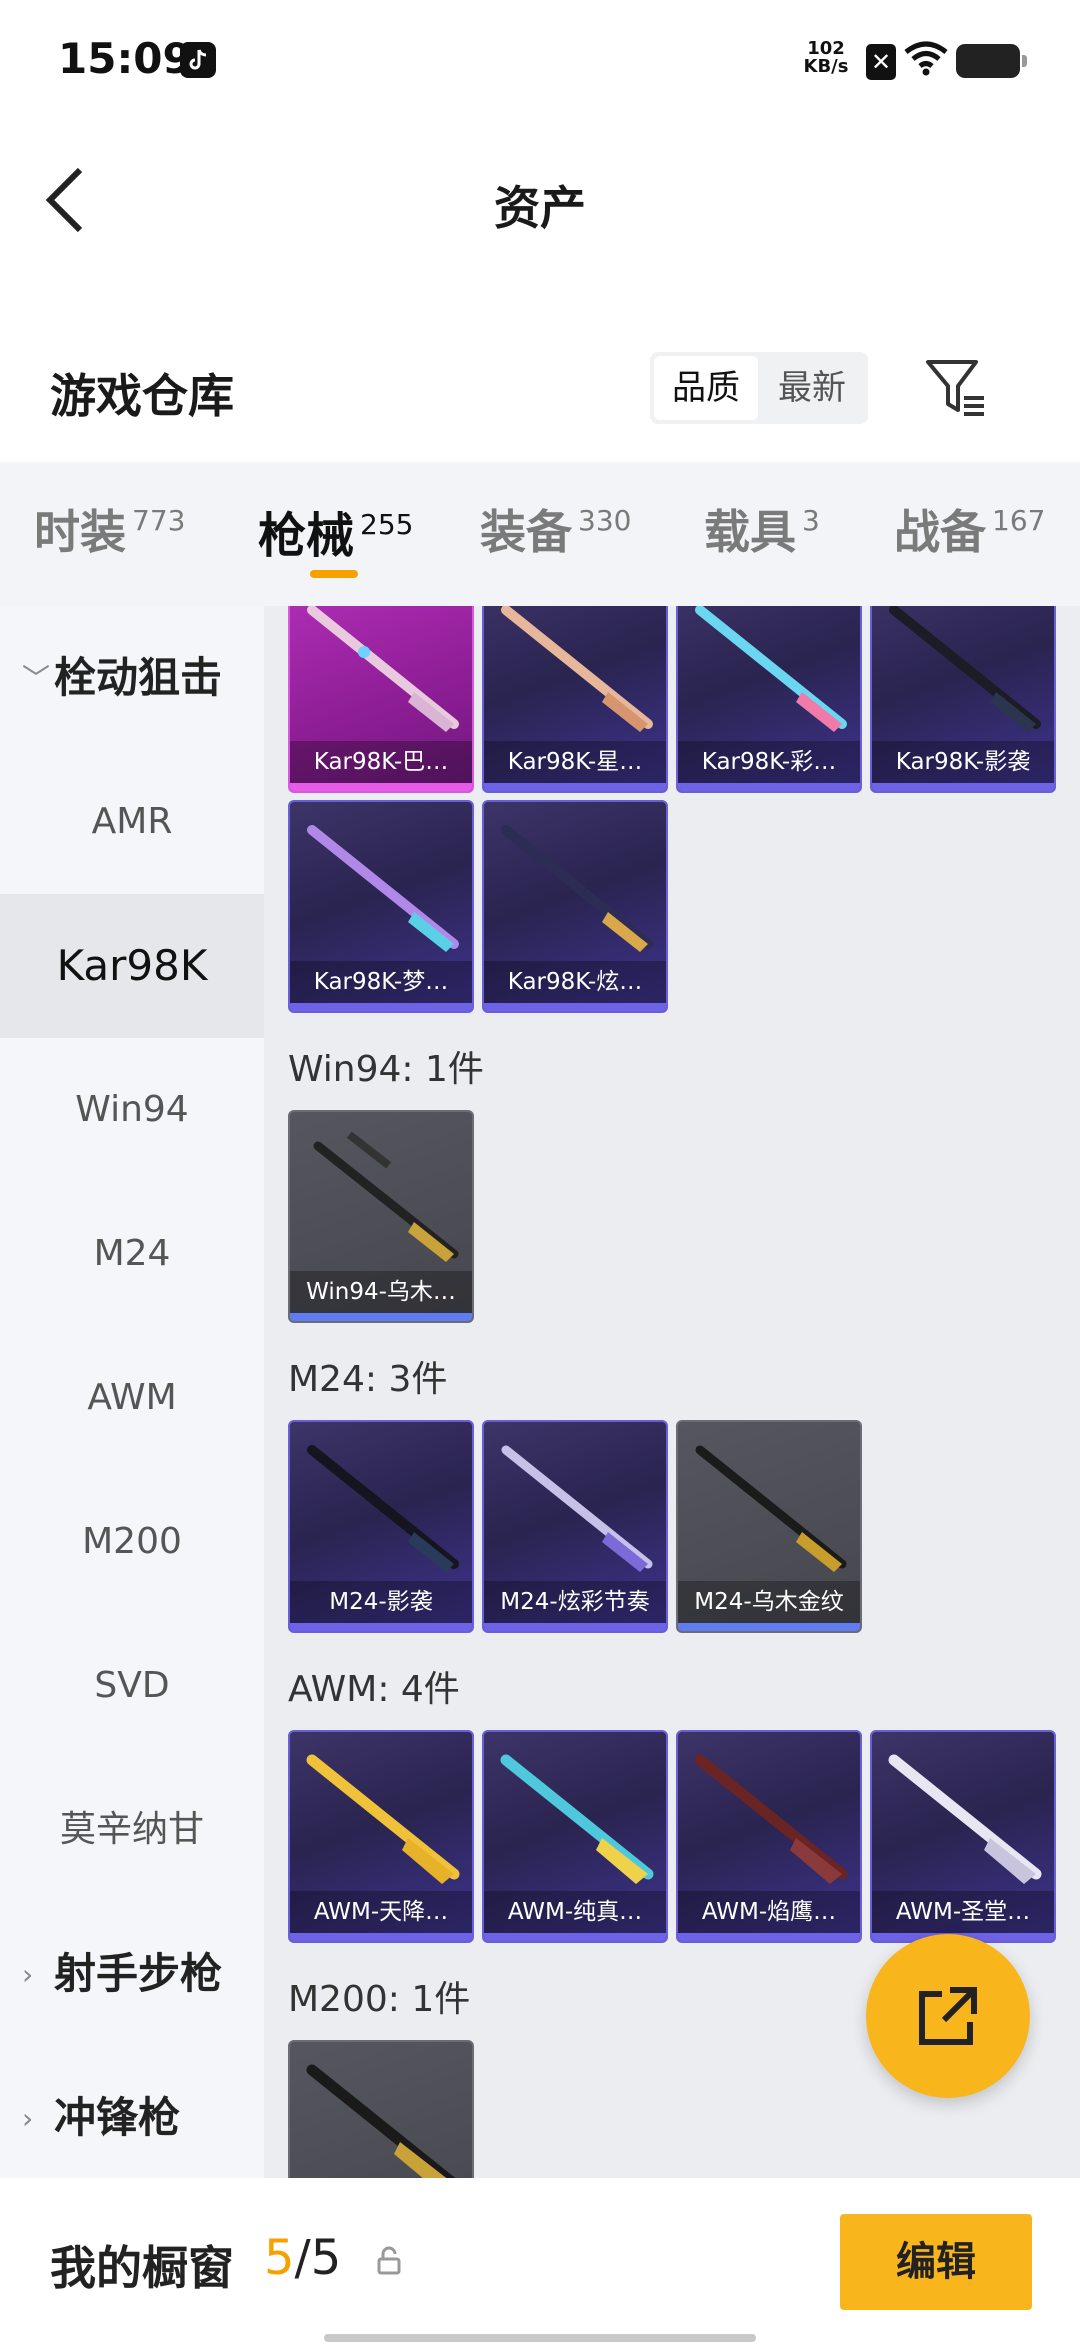 This screenshot has width=1080, height=2344. I want to click on sidebar-group-marksman: › 射手步枪, so click(122, 1974).